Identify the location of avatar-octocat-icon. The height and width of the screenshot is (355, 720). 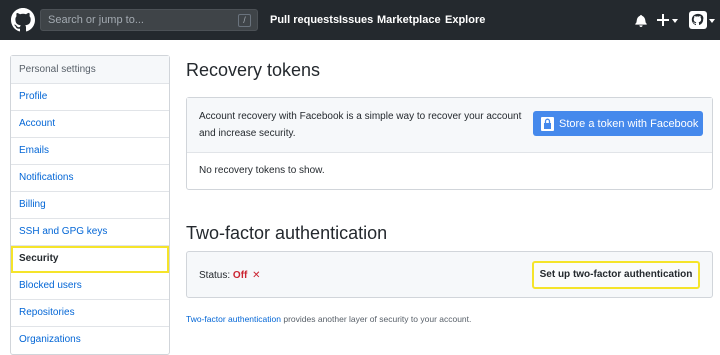
(697, 19).